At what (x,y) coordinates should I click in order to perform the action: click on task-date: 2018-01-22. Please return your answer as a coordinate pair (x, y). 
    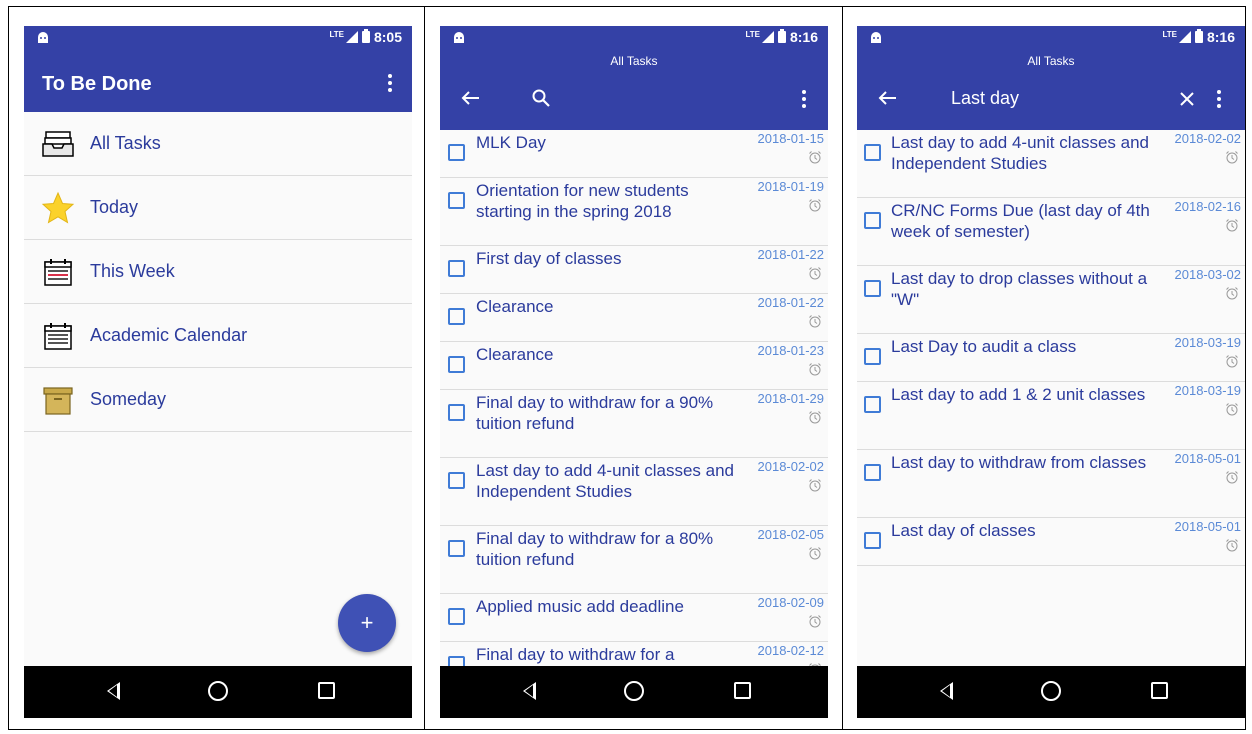
    Looking at the image, I should click on (791, 302).